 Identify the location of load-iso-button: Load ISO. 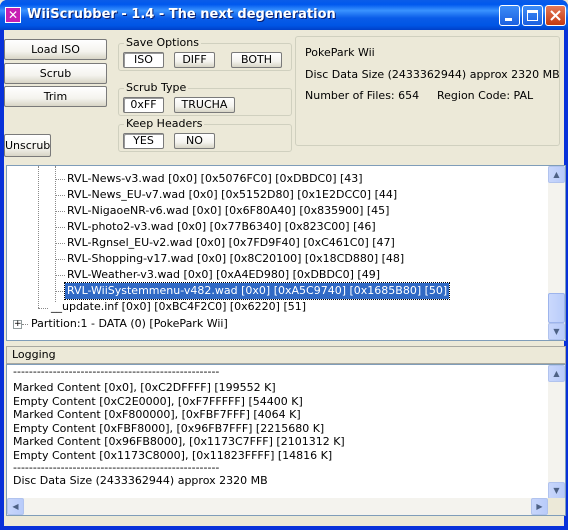
(55, 49).